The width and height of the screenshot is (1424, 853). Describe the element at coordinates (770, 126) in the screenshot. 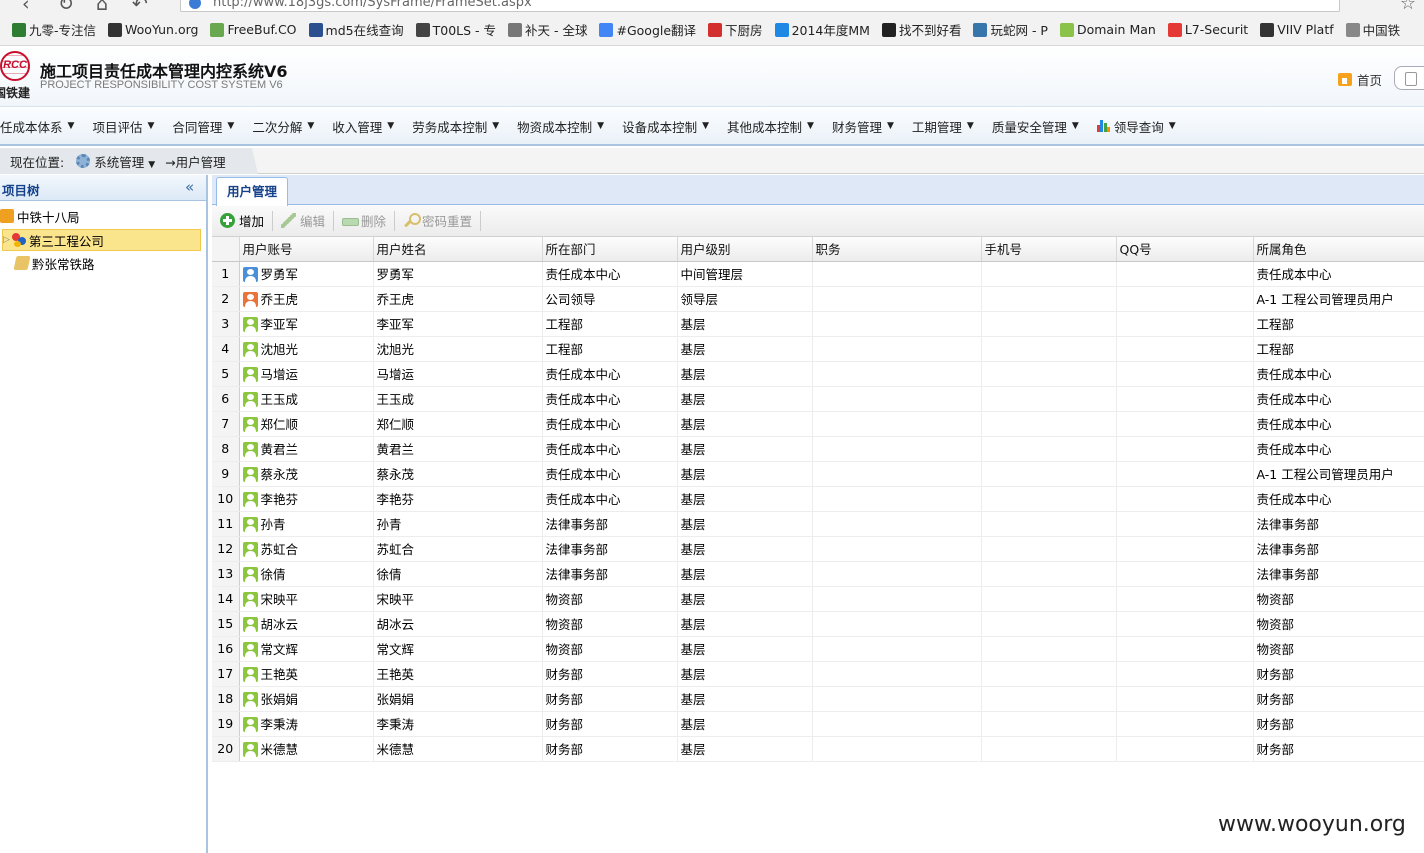

I see `menu-item: 其他成本控制 ▼` at that location.